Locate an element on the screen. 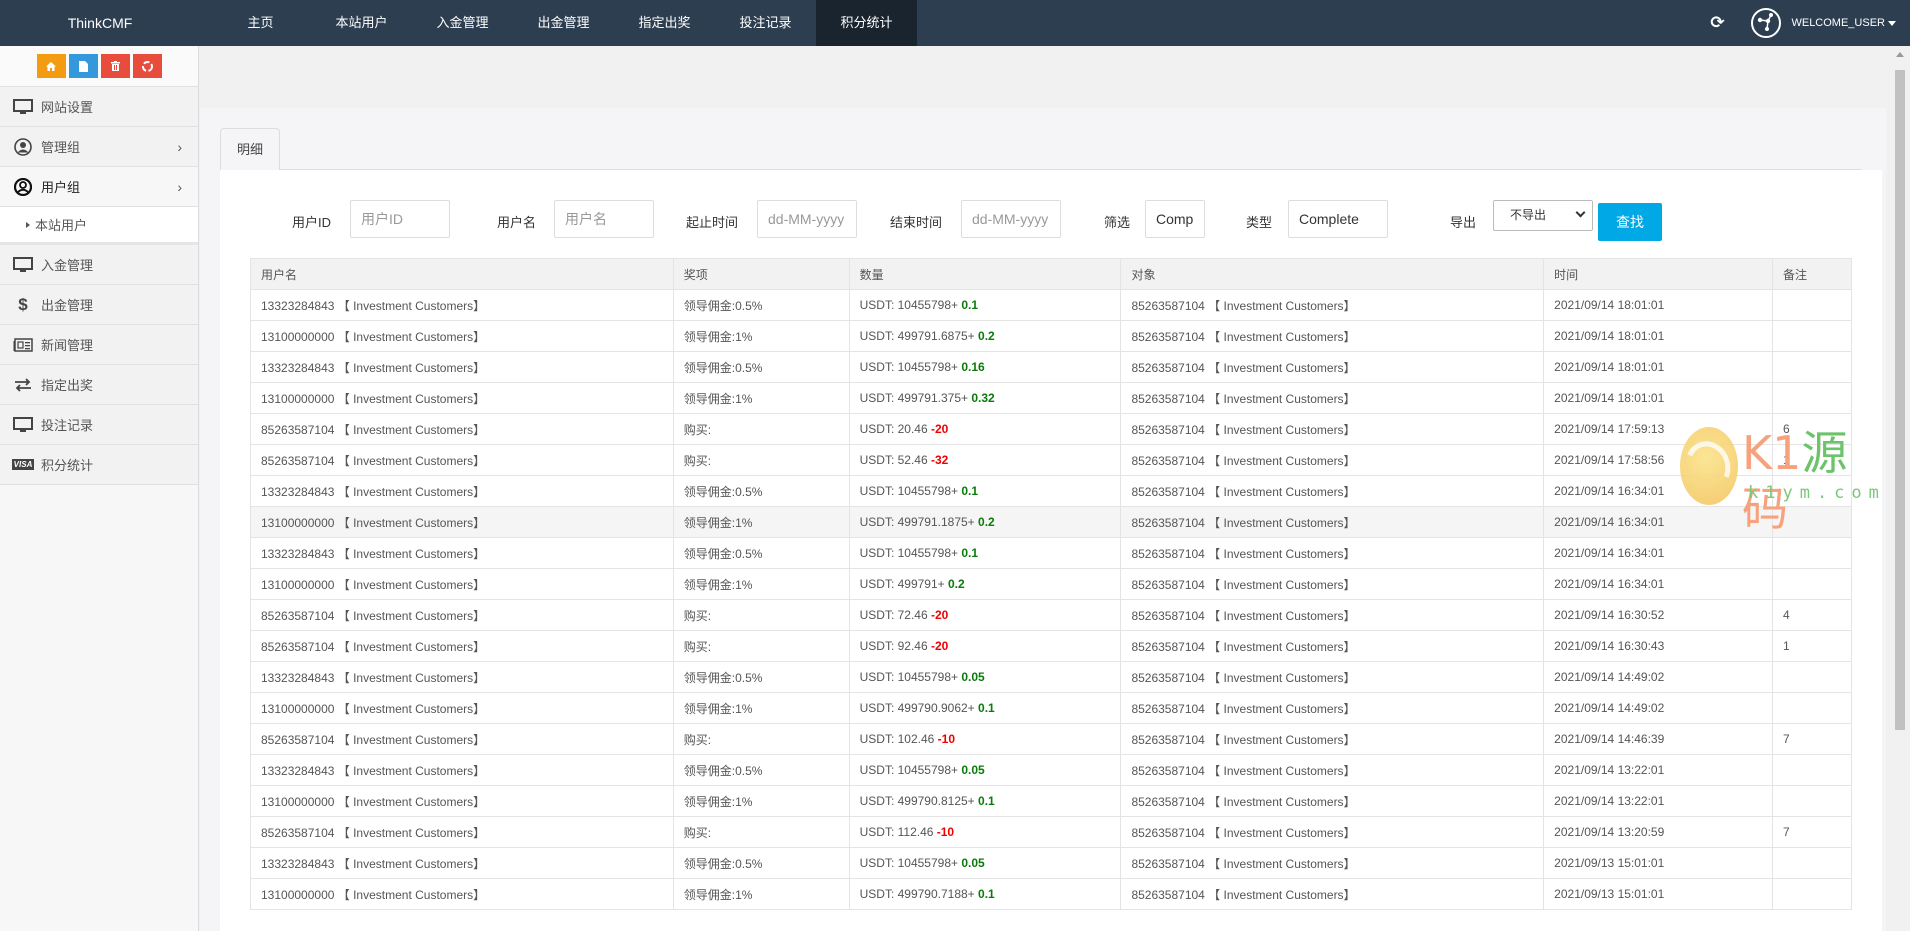 The height and width of the screenshot is (931, 1910). main-nav: 主页 本站用户 入金管理 出金管理 指定出奖 投注记录 积分统计 is located at coordinates (563, 23).